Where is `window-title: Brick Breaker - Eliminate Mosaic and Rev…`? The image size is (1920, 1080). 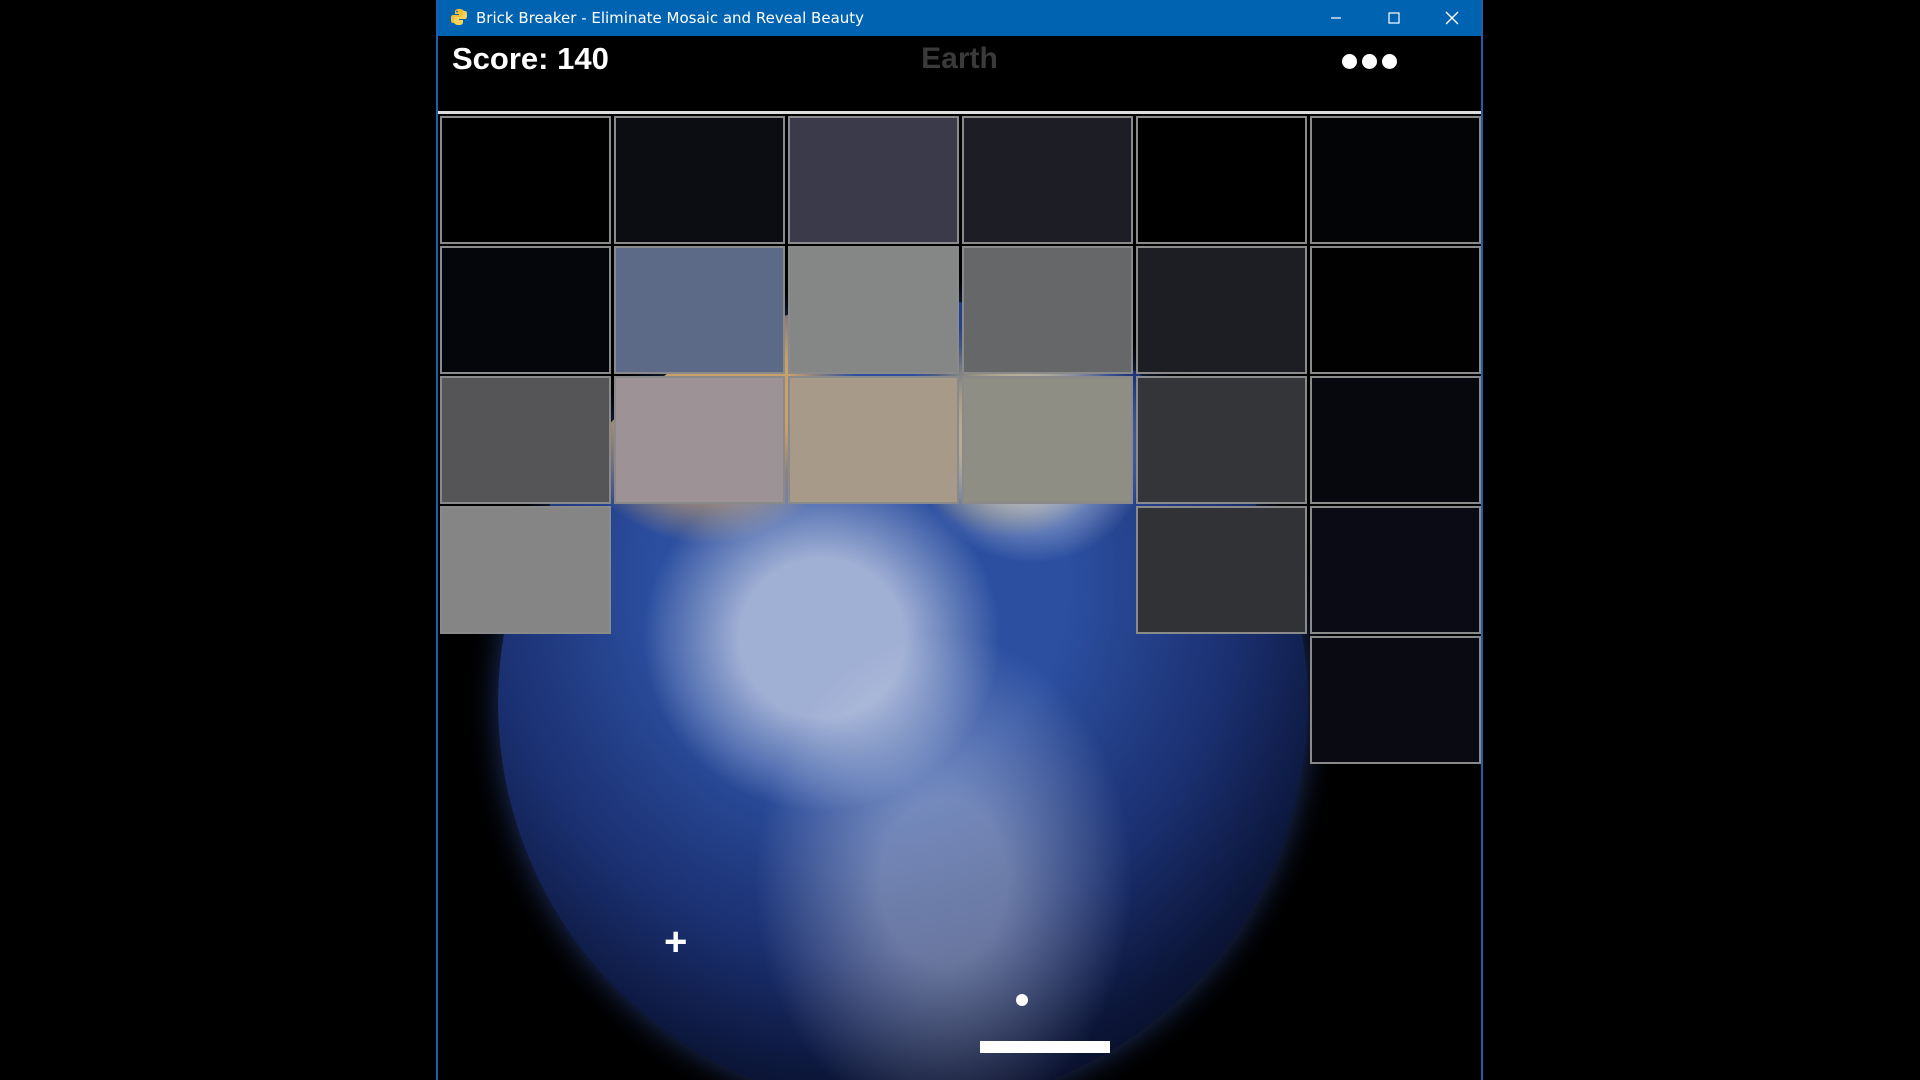 window-title: Brick Breaker - Eliminate Mosaic and Rev… is located at coordinates (670, 18).